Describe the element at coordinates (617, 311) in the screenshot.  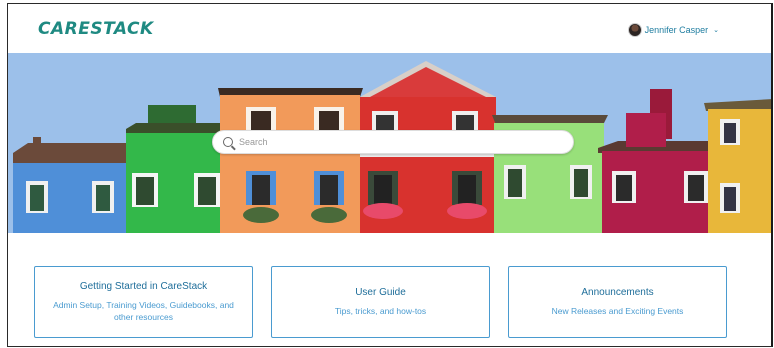
I see `card-desc: New Releases and Exciting Events` at that location.